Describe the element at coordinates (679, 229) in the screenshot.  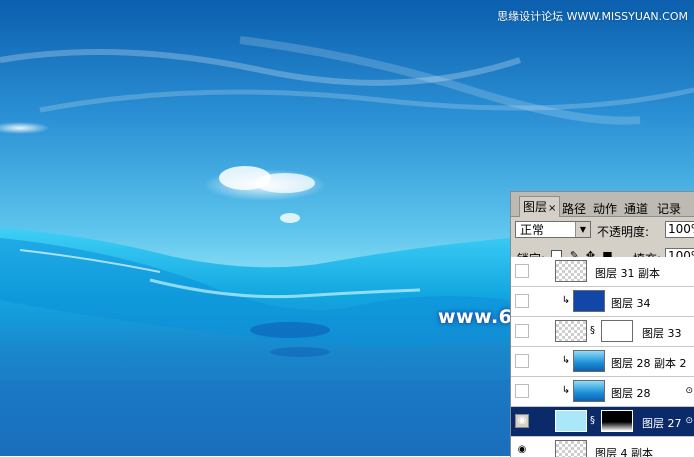
I see `opacity-input: 100%` at that location.